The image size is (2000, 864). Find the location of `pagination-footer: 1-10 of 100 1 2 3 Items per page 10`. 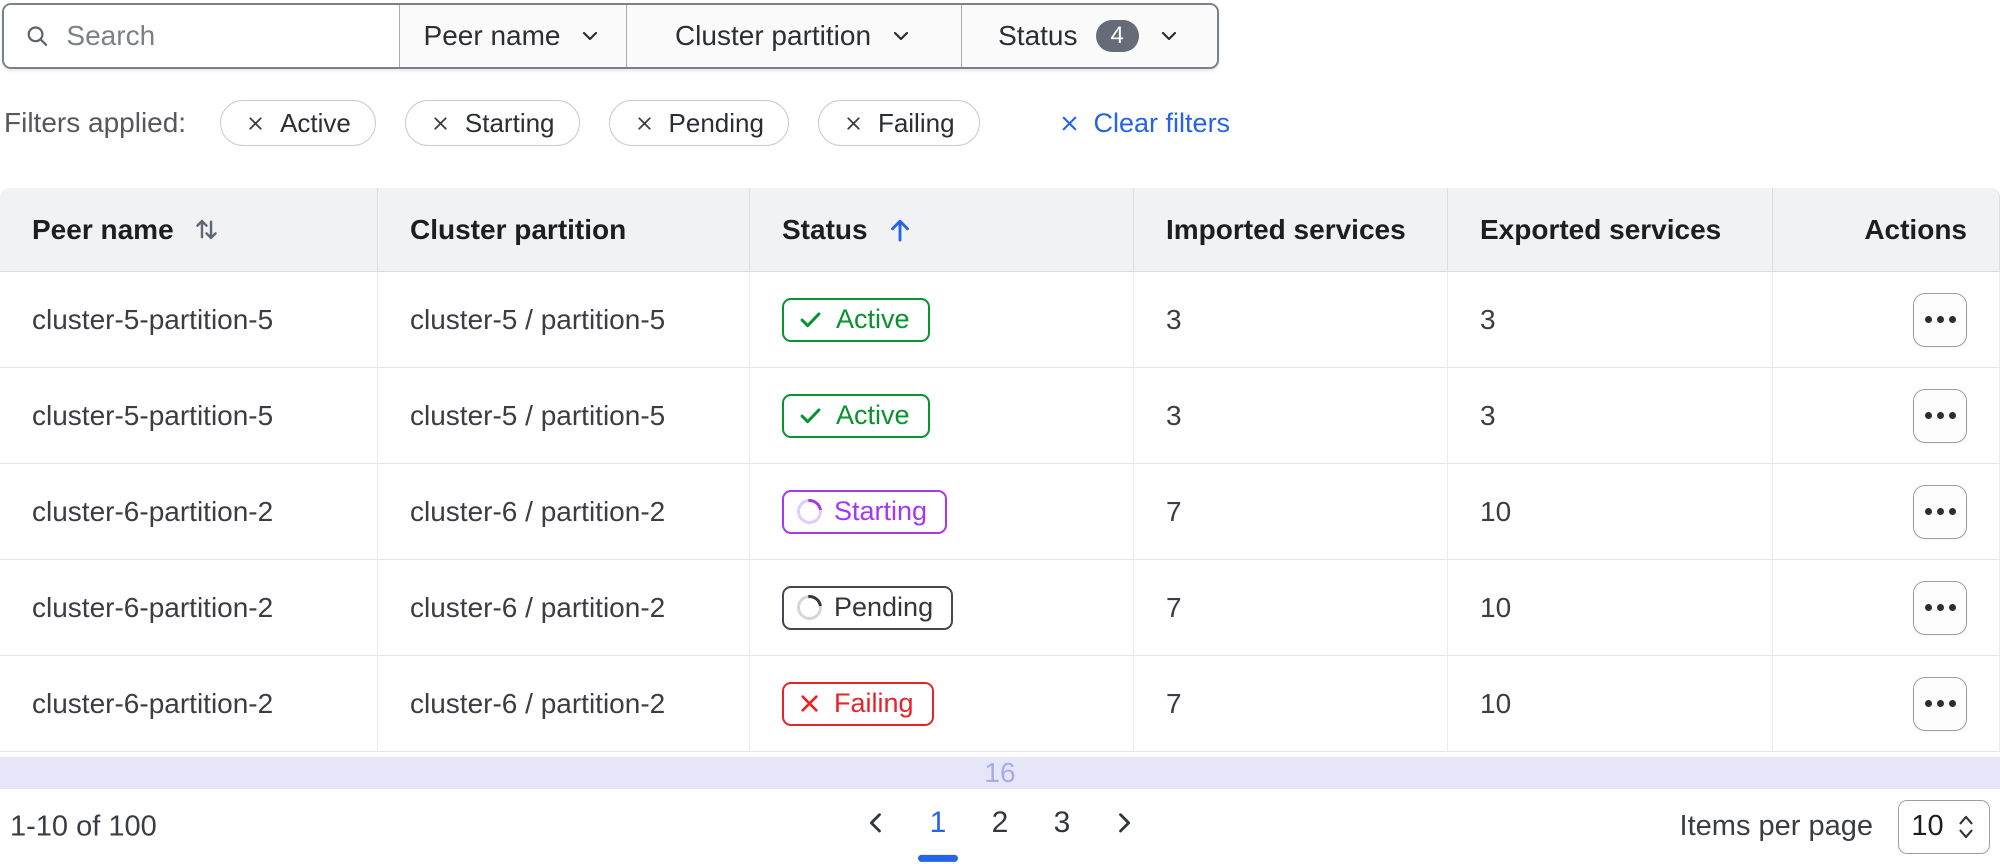

pagination-footer: 1-10 of 100 1 2 3 Items per page 10 is located at coordinates (1000, 826).